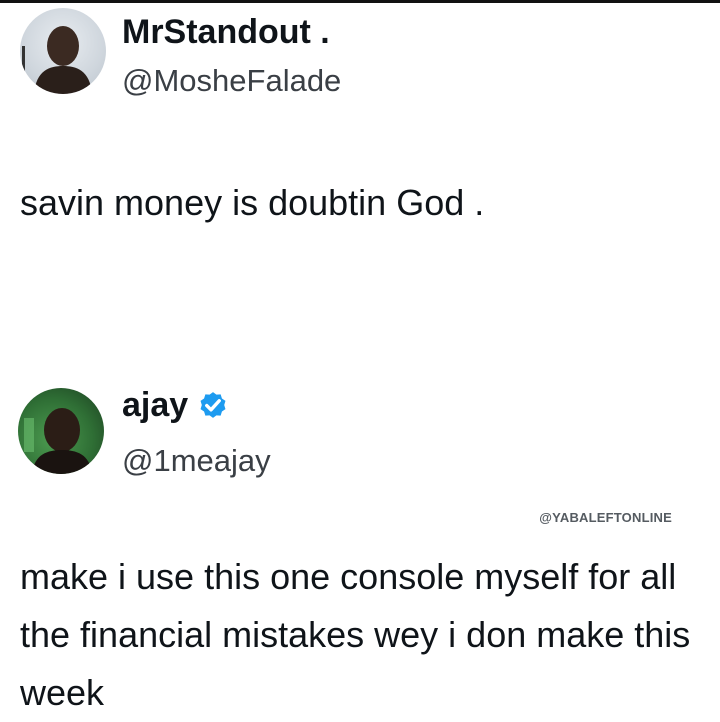 This screenshot has width=720, height=722. Describe the element at coordinates (252, 202) in the screenshot. I see `tweet-text: savin money is doubtin God .` at that location.